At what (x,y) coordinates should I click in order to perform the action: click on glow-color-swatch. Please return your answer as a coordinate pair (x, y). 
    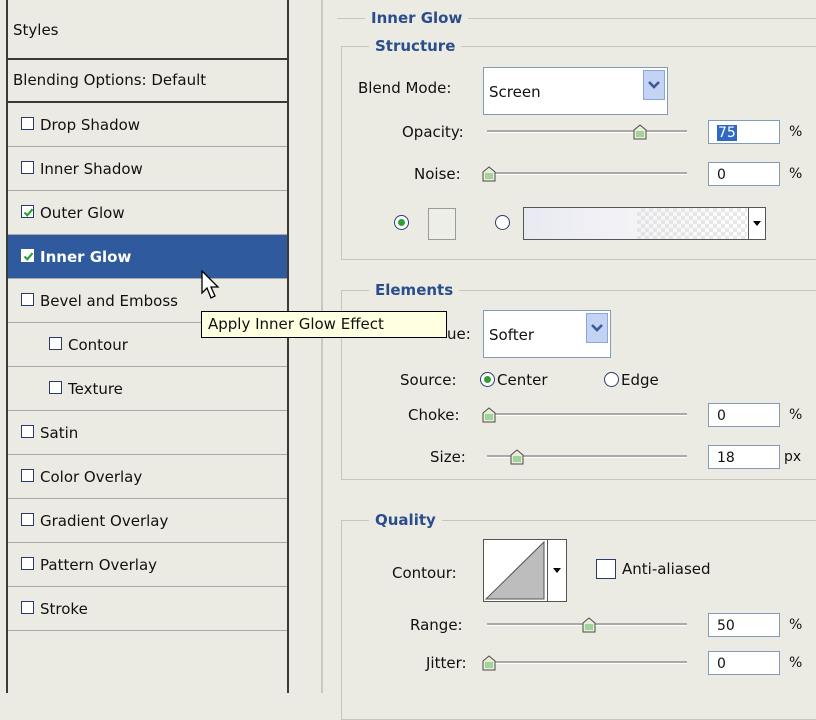
    Looking at the image, I should click on (442, 224).